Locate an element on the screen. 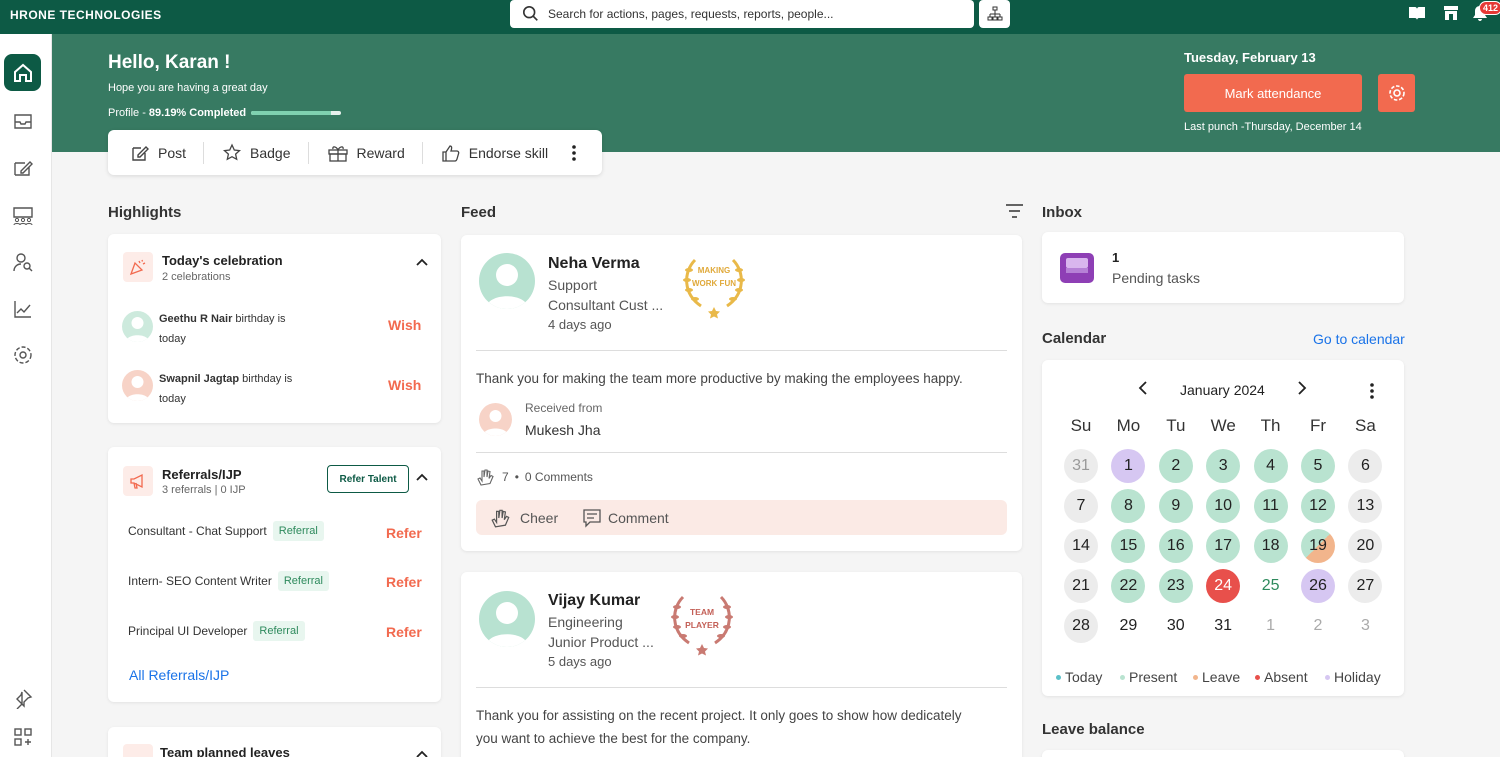 This screenshot has height=757, width=1500. comment-button: Comment is located at coordinates (625, 518).